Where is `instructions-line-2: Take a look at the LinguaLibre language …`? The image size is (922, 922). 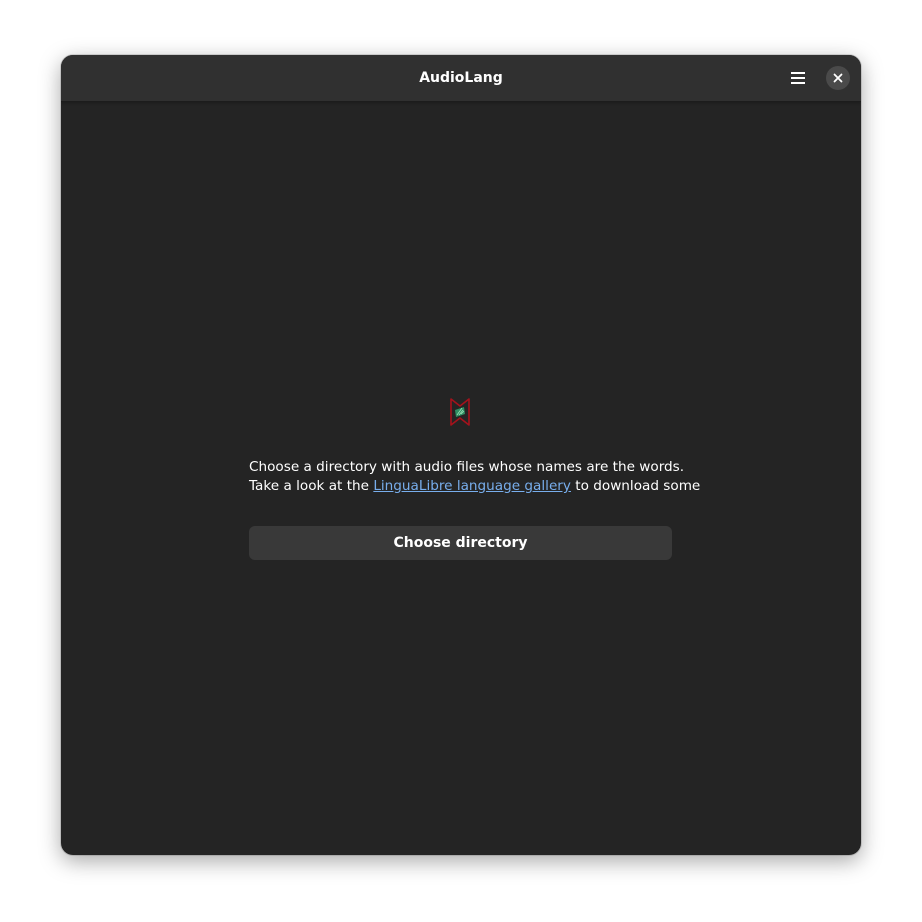 instructions-line-2: Take a look at the LinguaLibre language … is located at coordinates (474, 486).